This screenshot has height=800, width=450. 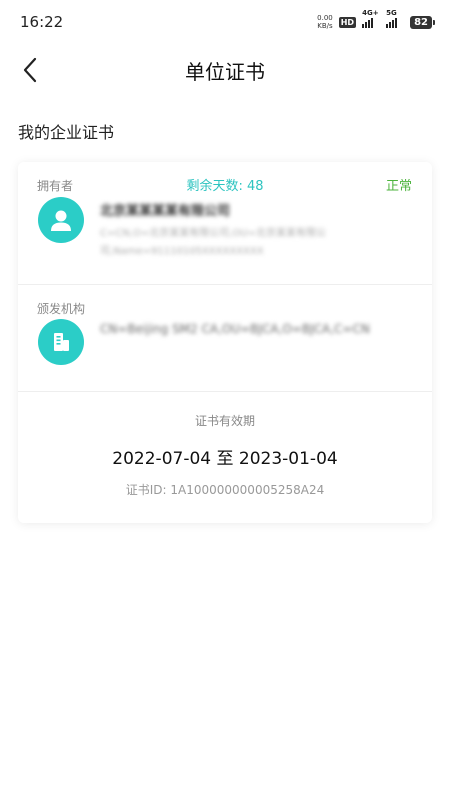 I want to click on status-badge: 正常, so click(x=398, y=186).